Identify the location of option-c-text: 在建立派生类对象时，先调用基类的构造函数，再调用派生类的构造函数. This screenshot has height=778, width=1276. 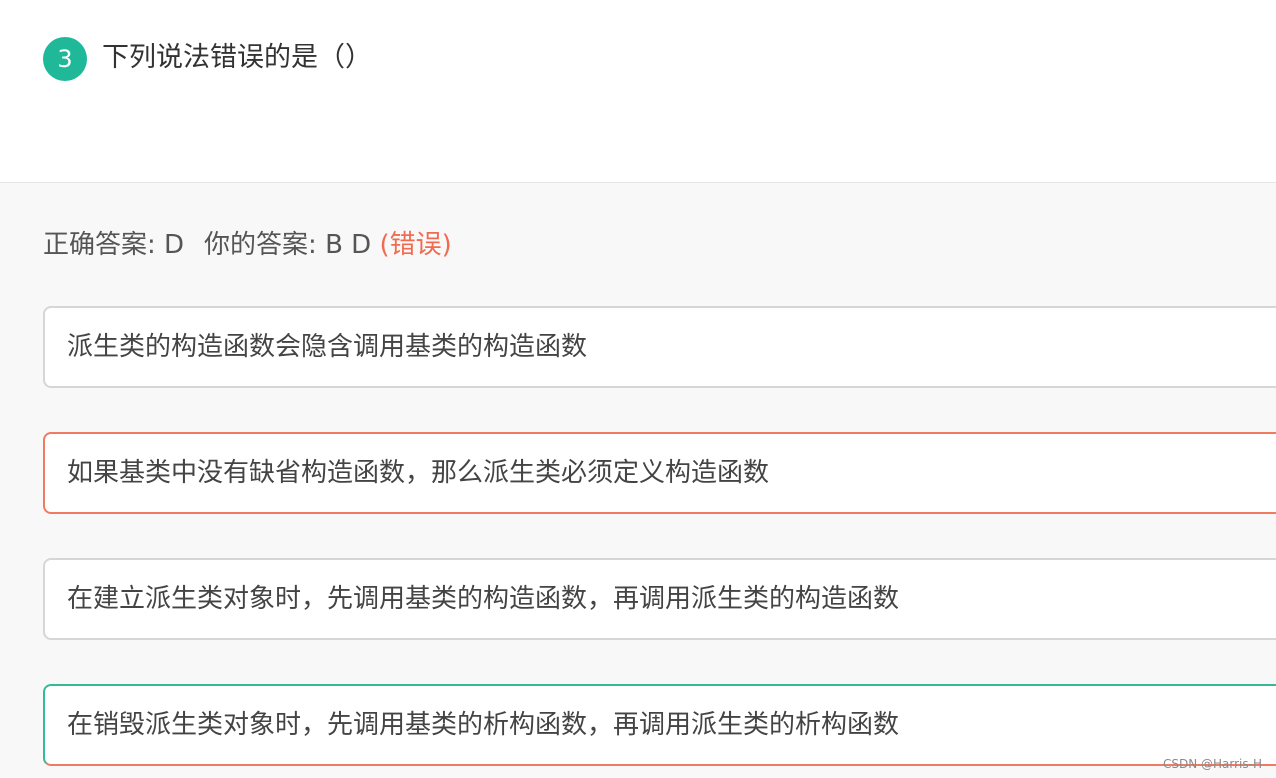
(483, 599).